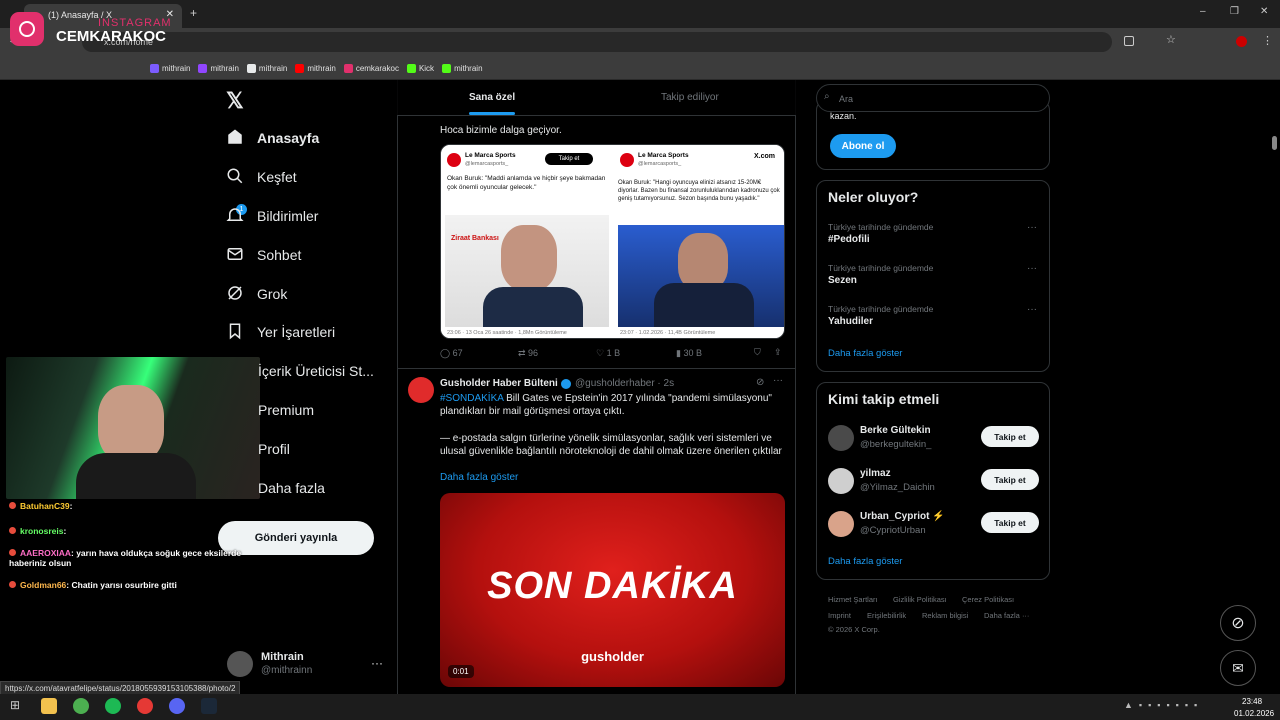 The height and width of the screenshot is (720, 1280). What do you see at coordinates (1006, 615) in the screenshot?
I see `footer-link: Daha fazla ···` at bounding box center [1006, 615].